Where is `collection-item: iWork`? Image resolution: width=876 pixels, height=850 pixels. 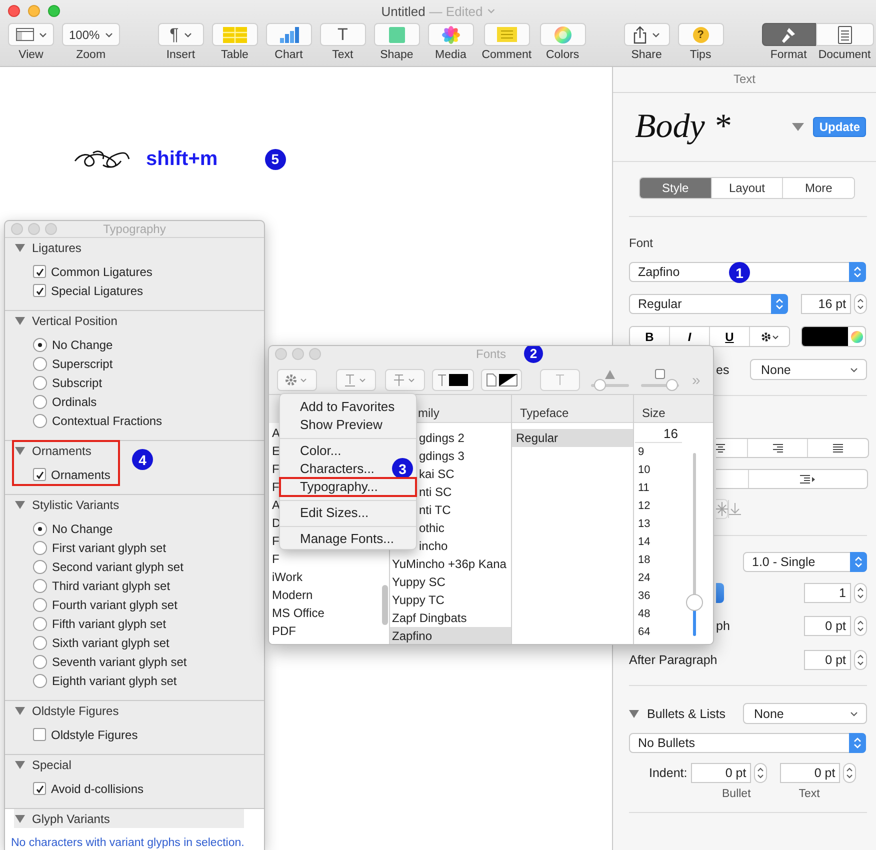
collection-item: iWork is located at coordinates (329, 577).